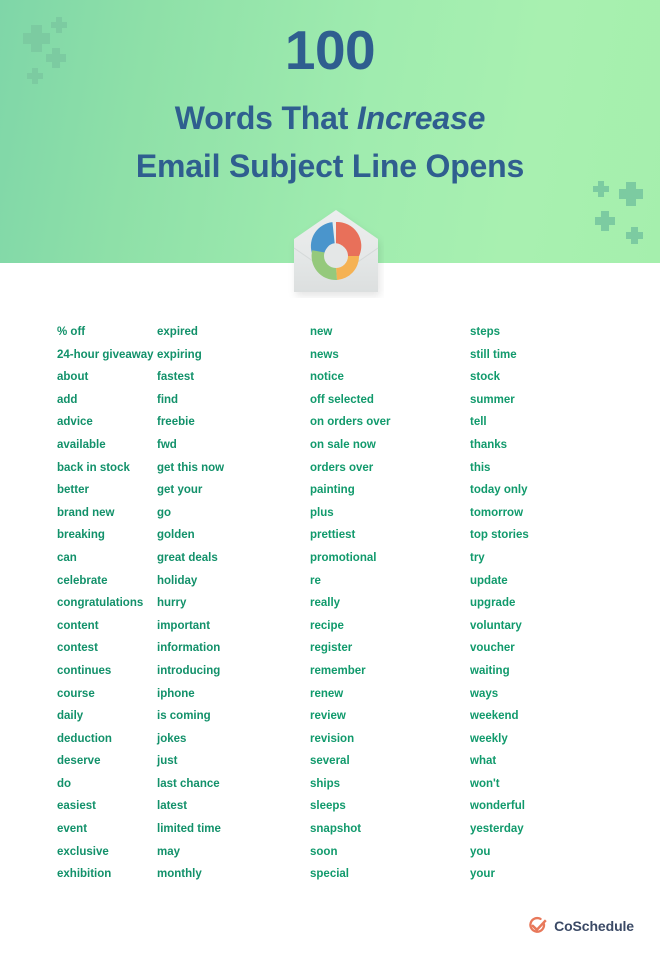 The width and height of the screenshot is (660, 960). Describe the element at coordinates (176, 422) in the screenshot. I see `word-item: freebie` at that location.